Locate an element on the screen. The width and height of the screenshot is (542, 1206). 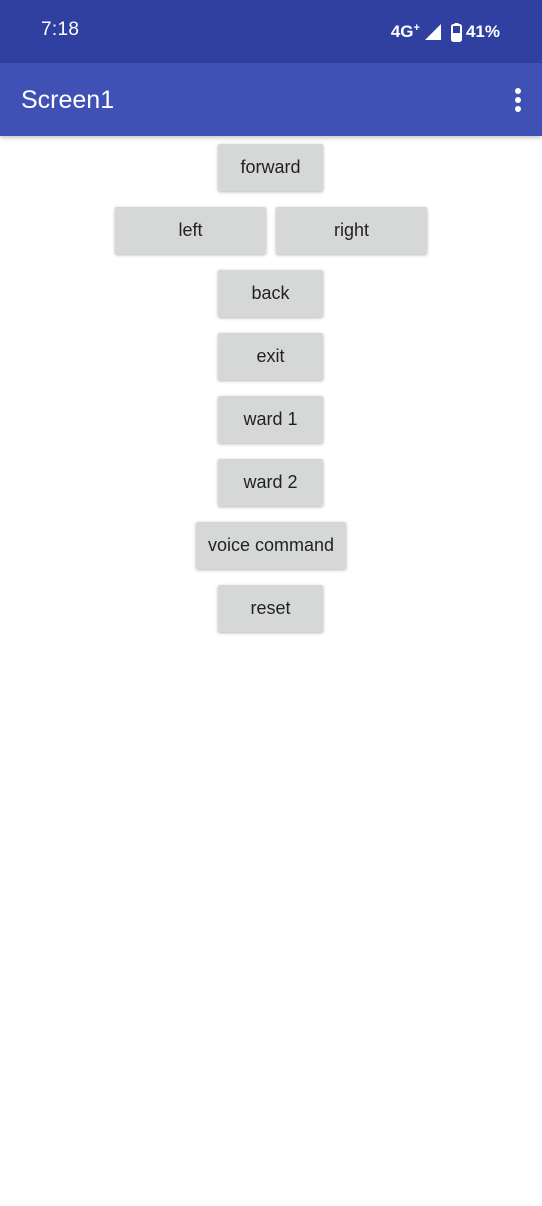
network-type: 4G+ is located at coordinates (405, 32).